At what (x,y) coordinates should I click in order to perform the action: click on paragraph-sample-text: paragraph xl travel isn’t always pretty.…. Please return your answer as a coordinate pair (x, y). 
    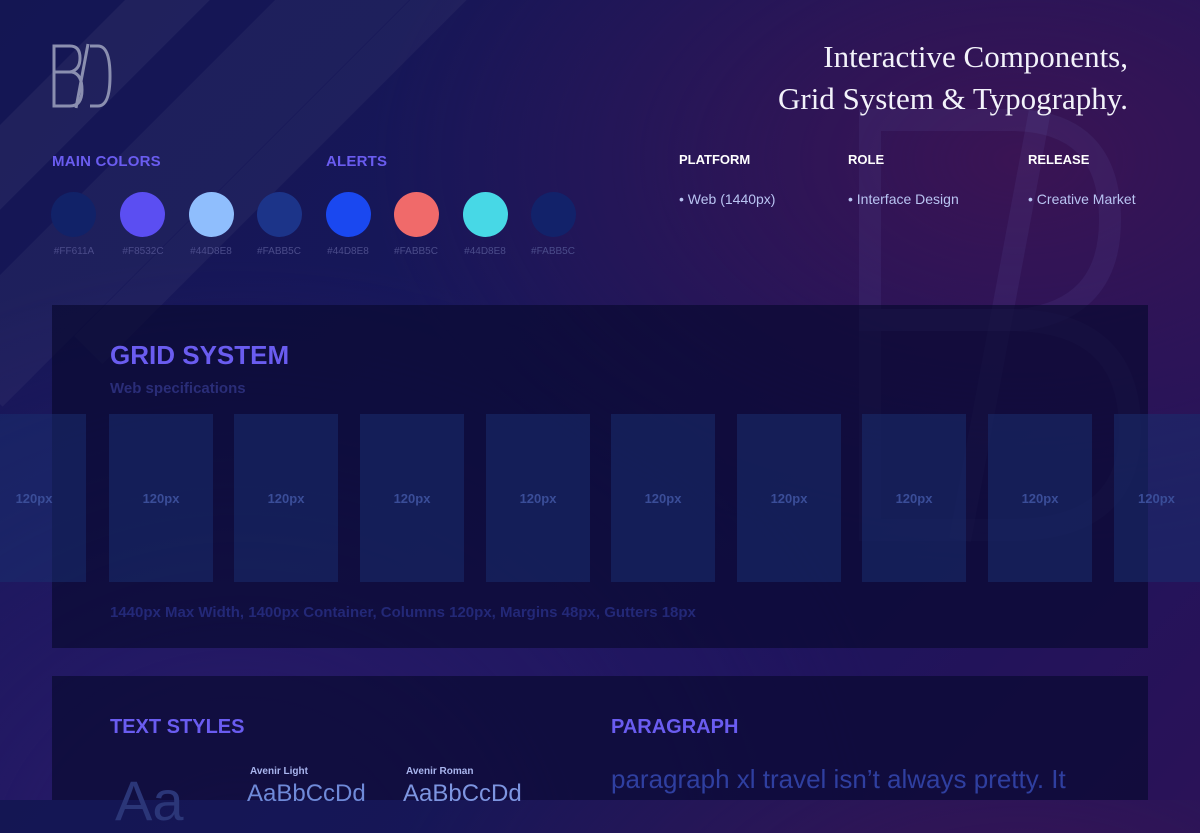
    Looking at the image, I should click on (838, 779).